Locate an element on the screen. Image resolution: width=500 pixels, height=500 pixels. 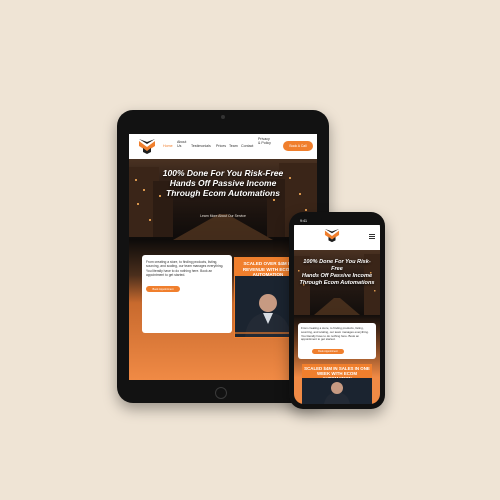
nav-item-about: About Us is located at coordinates (183, 144).